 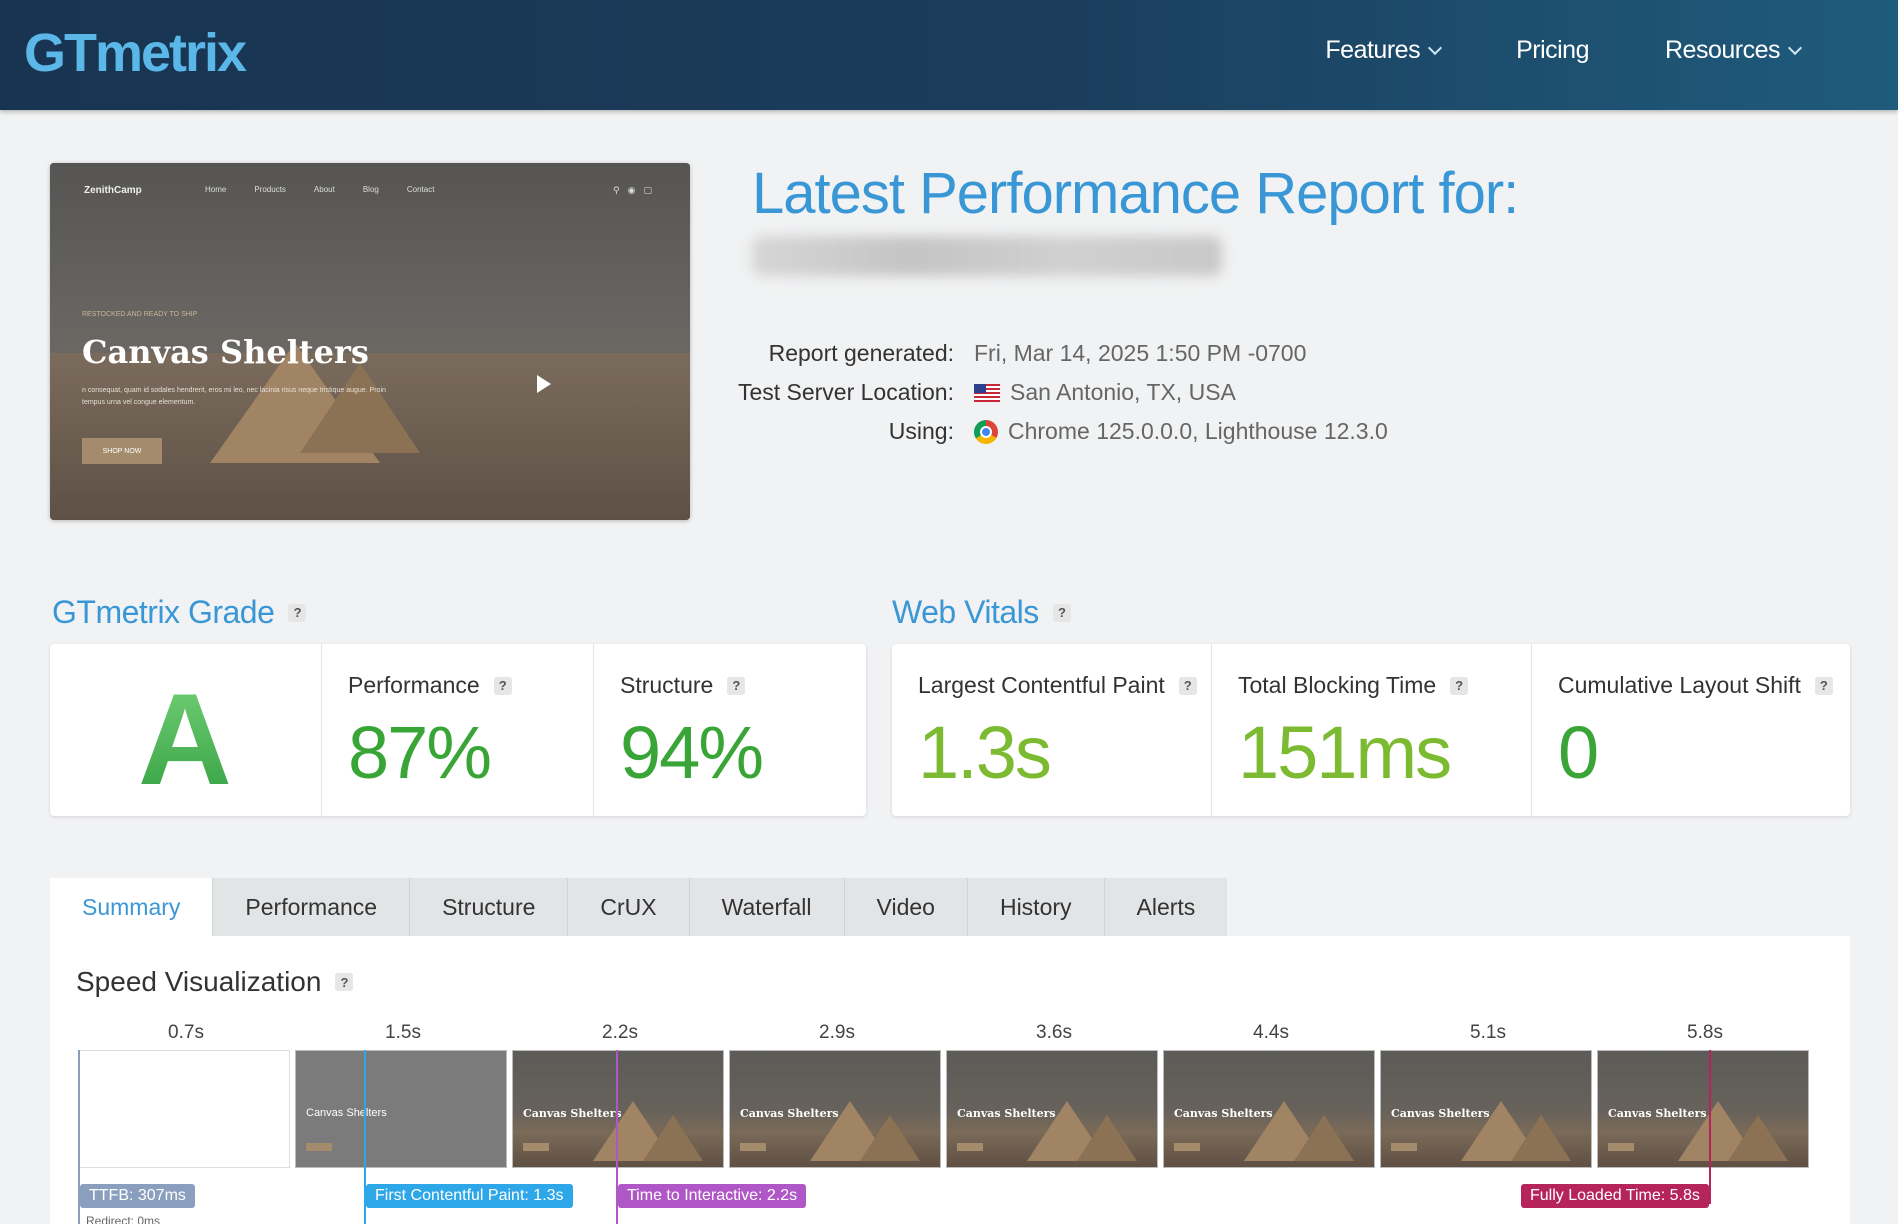 I want to click on chrome-icon, so click(x=986, y=431).